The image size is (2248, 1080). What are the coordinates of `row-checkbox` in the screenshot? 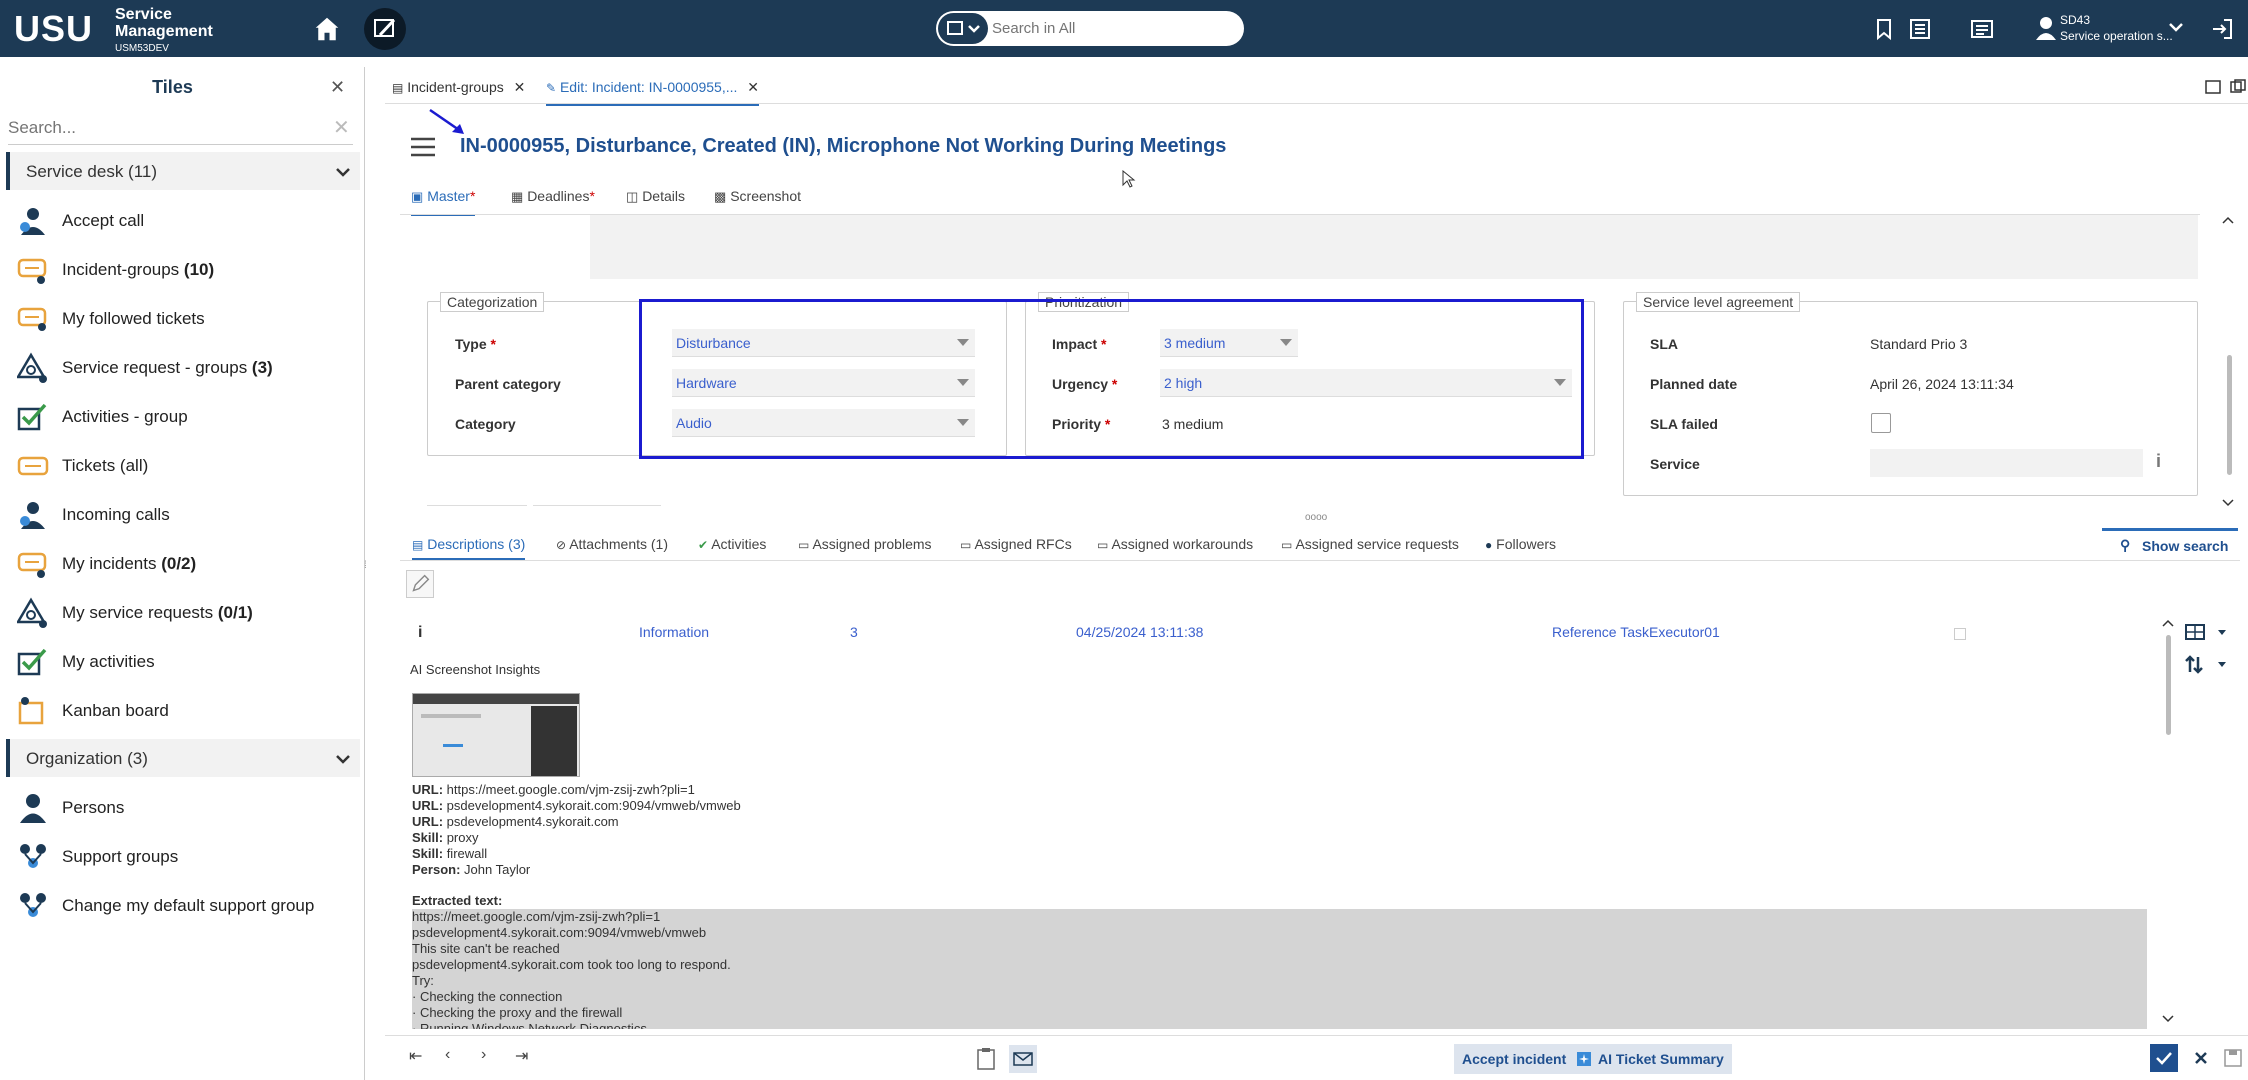 It's located at (1960, 634).